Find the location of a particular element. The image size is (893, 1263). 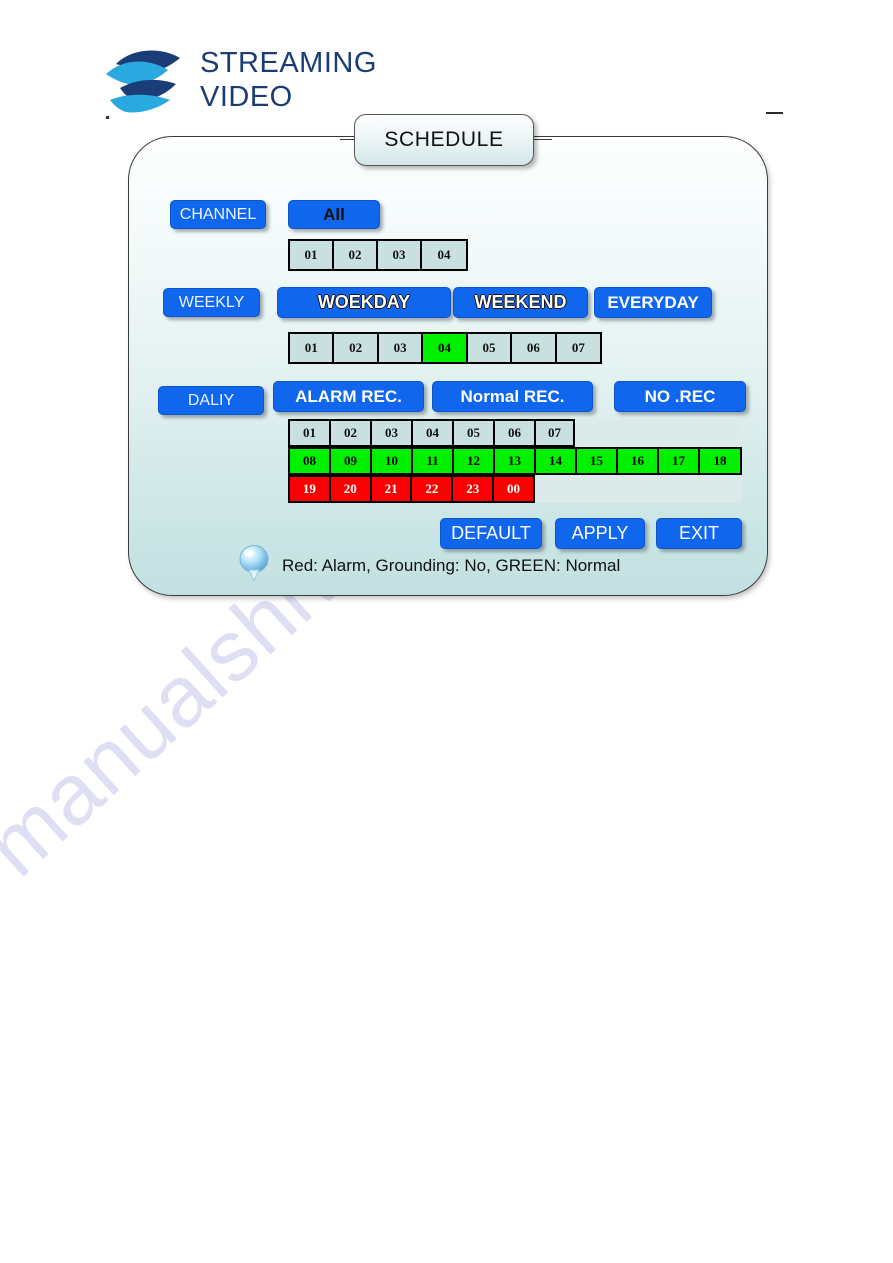

everyday-text: EVERYDAY is located at coordinates (653, 302).